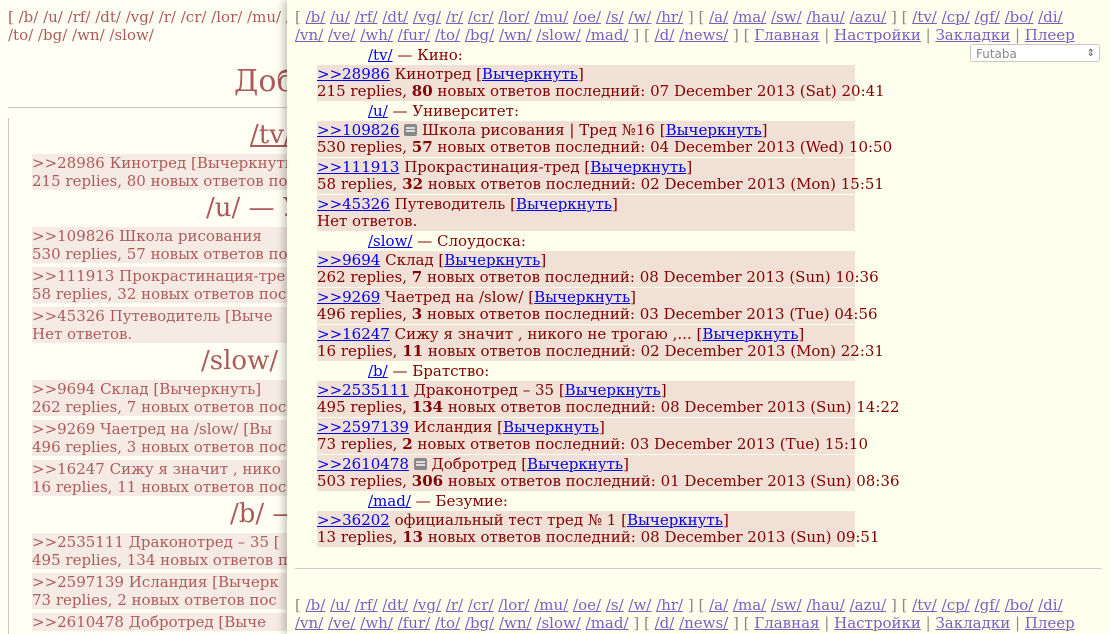  Describe the element at coordinates (353, 334) in the screenshot. I see `thread-link: >>16247` at that location.